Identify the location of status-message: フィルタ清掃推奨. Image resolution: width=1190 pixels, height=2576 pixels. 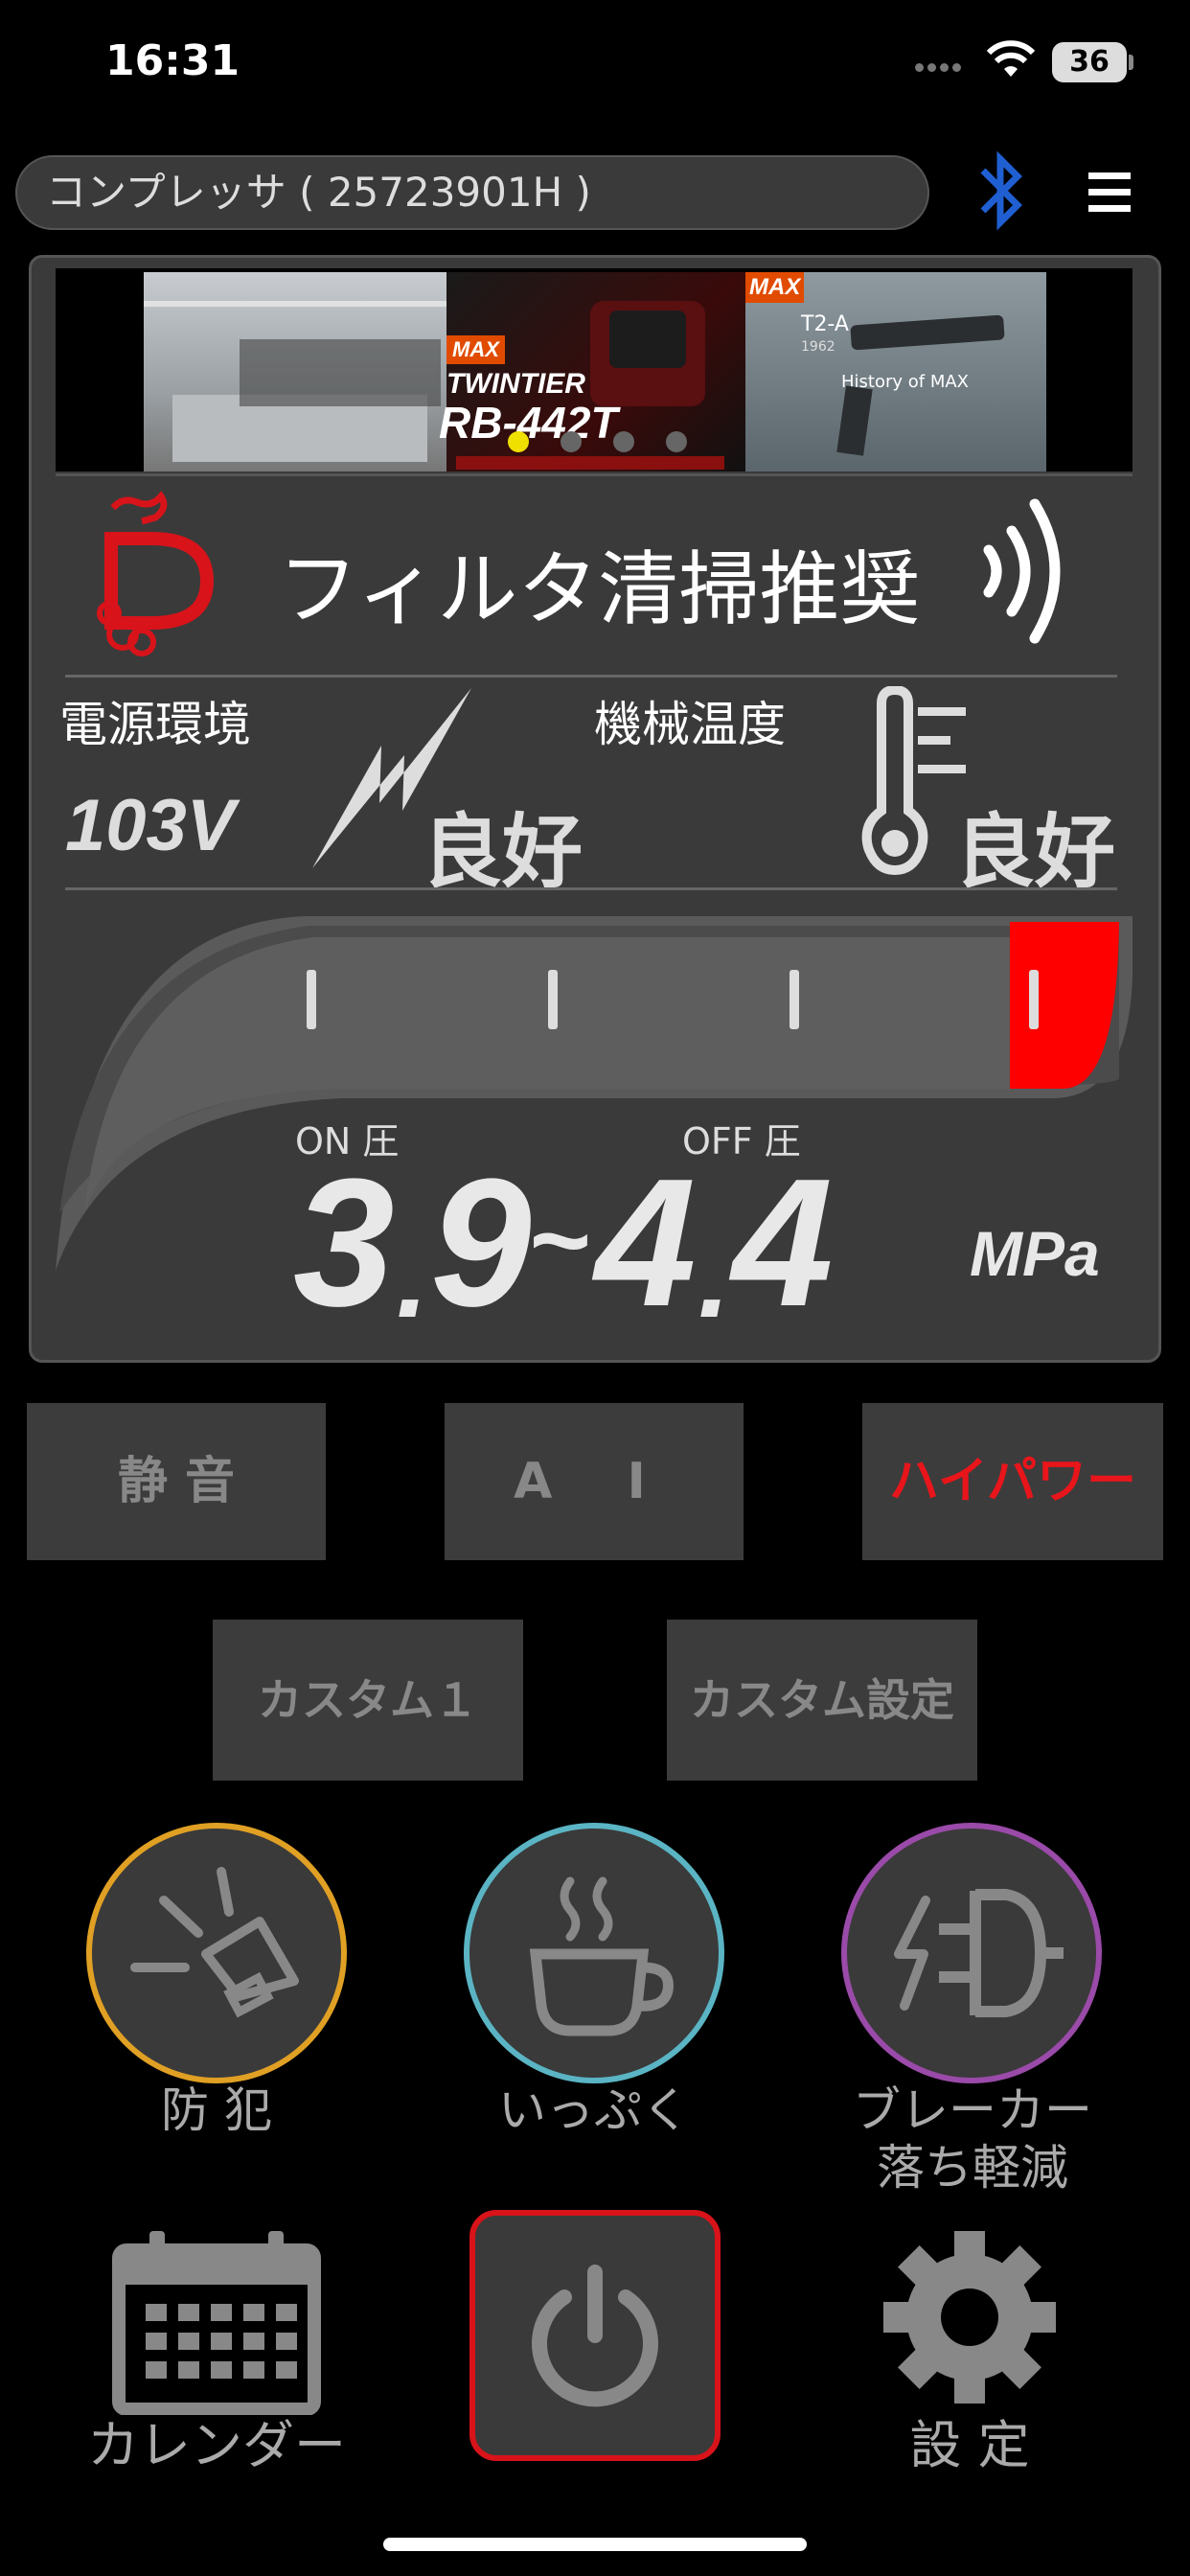
(600, 589).